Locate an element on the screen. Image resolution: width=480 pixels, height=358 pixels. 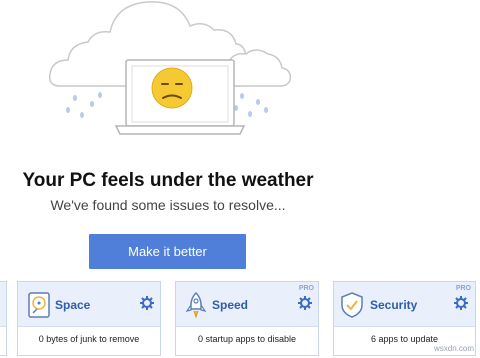
space-card-desc: 0 bytes of junk to remove is located at coordinates (89, 339).